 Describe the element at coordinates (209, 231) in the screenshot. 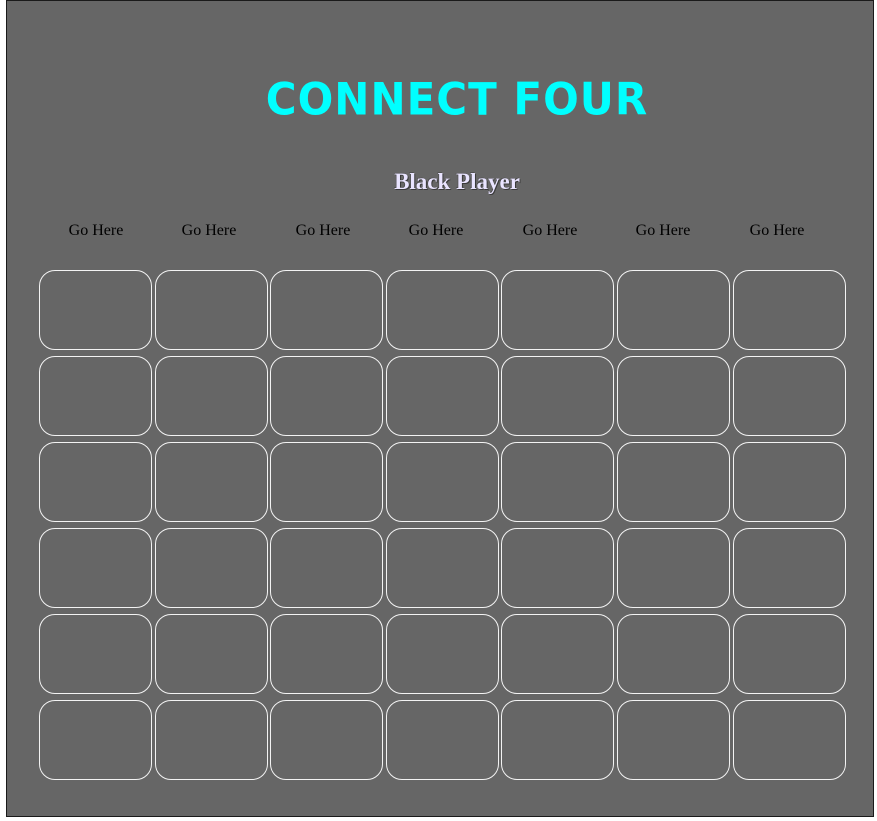

I see `drop-button-col-2: Go Here` at that location.